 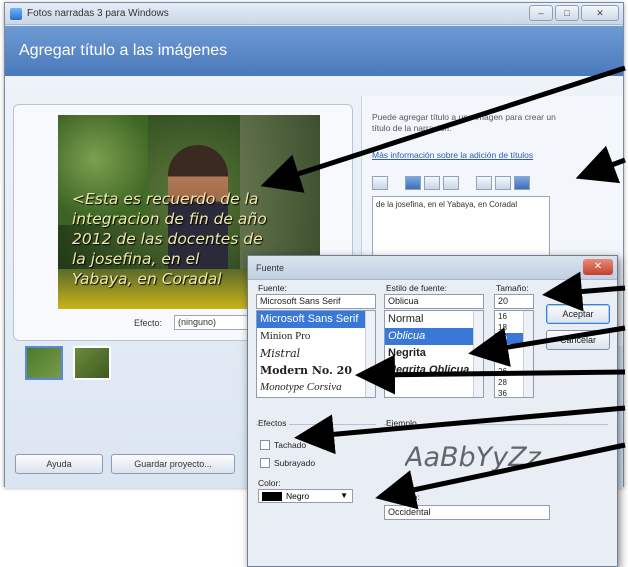 I want to click on dialog-title-bar: Fuente ✕, so click(x=432, y=268).